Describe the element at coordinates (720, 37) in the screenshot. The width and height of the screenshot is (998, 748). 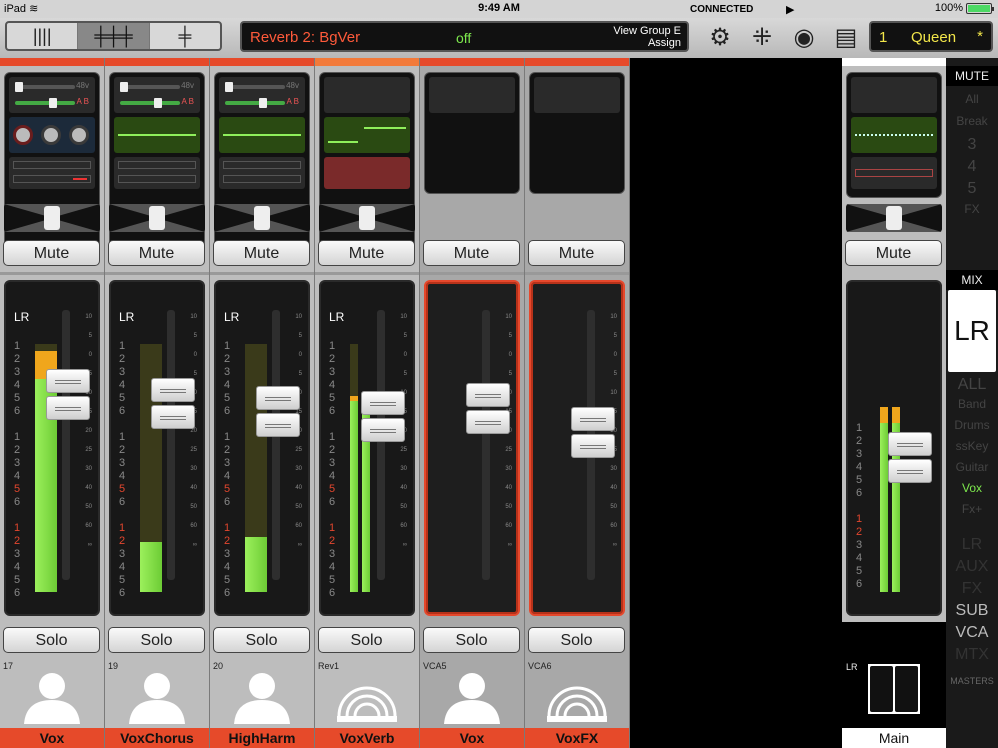
I see `gear-icon: ⚙` at that location.